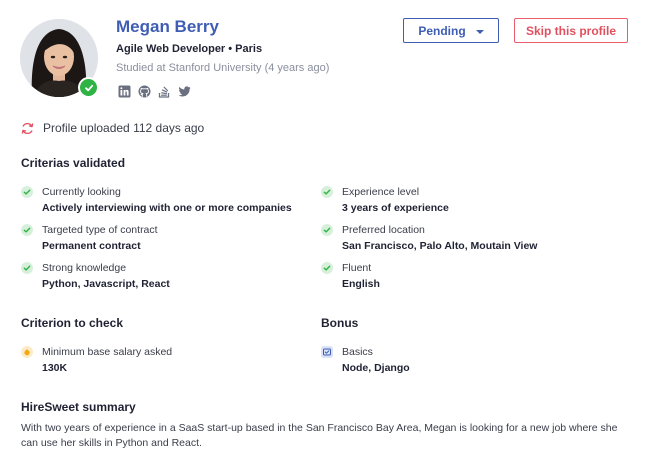  Describe the element at coordinates (27, 352) in the screenshot. I see `warning-dot-icon` at that location.